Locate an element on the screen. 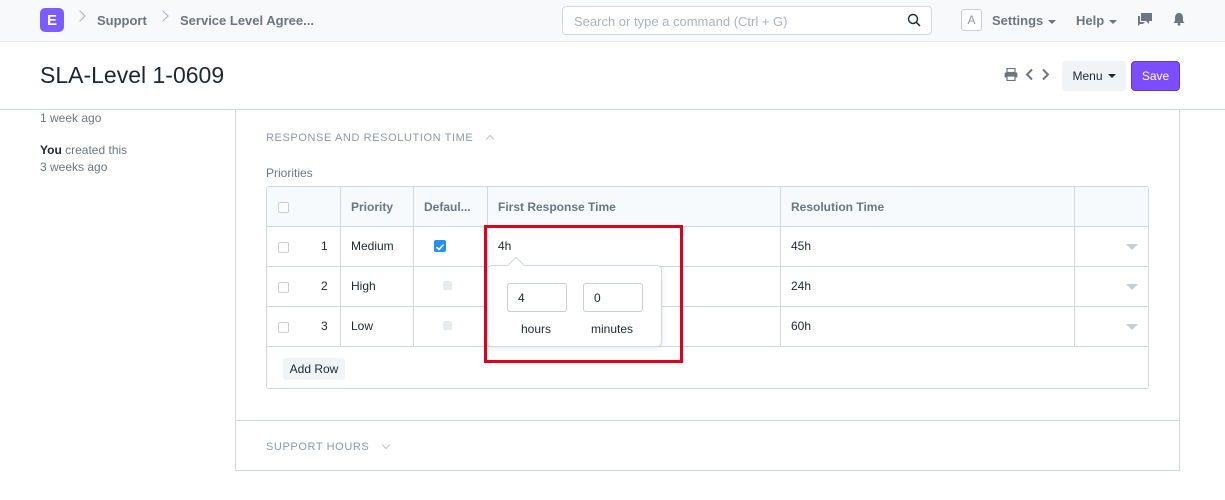  chevron-up-icon is located at coordinates (490, 139).